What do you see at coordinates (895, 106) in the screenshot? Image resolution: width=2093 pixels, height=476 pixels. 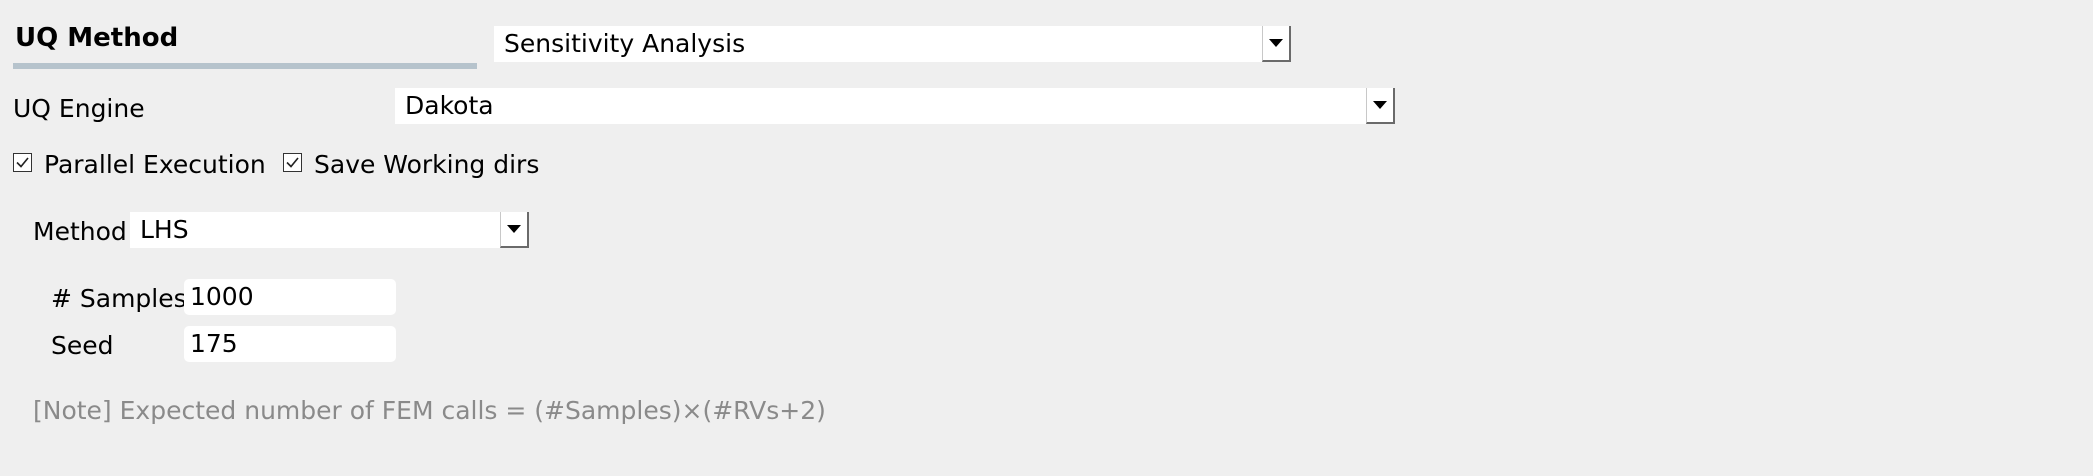 I see `uq-engine-select: Dakota` at bounding box center [895, 106].